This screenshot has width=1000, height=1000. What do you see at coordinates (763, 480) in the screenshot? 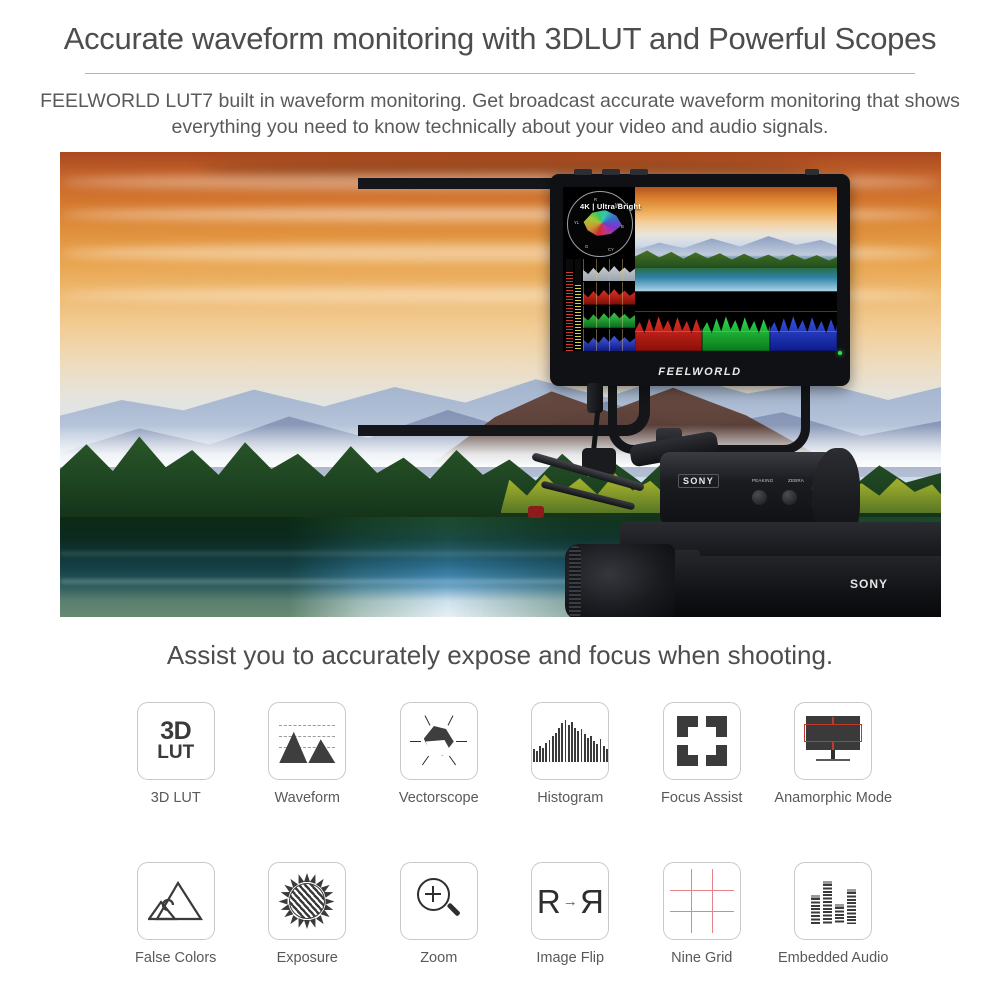
I see `button-label-peaking: PEAKING` at bounding box center [763, 480].